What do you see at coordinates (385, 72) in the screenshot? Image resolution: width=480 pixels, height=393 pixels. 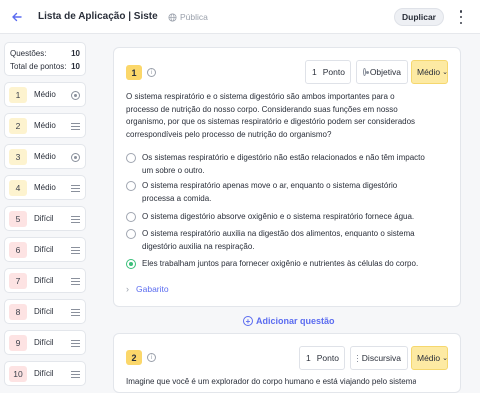 I see `question-type-label: Objetiva` at bounding box center [385, 72].